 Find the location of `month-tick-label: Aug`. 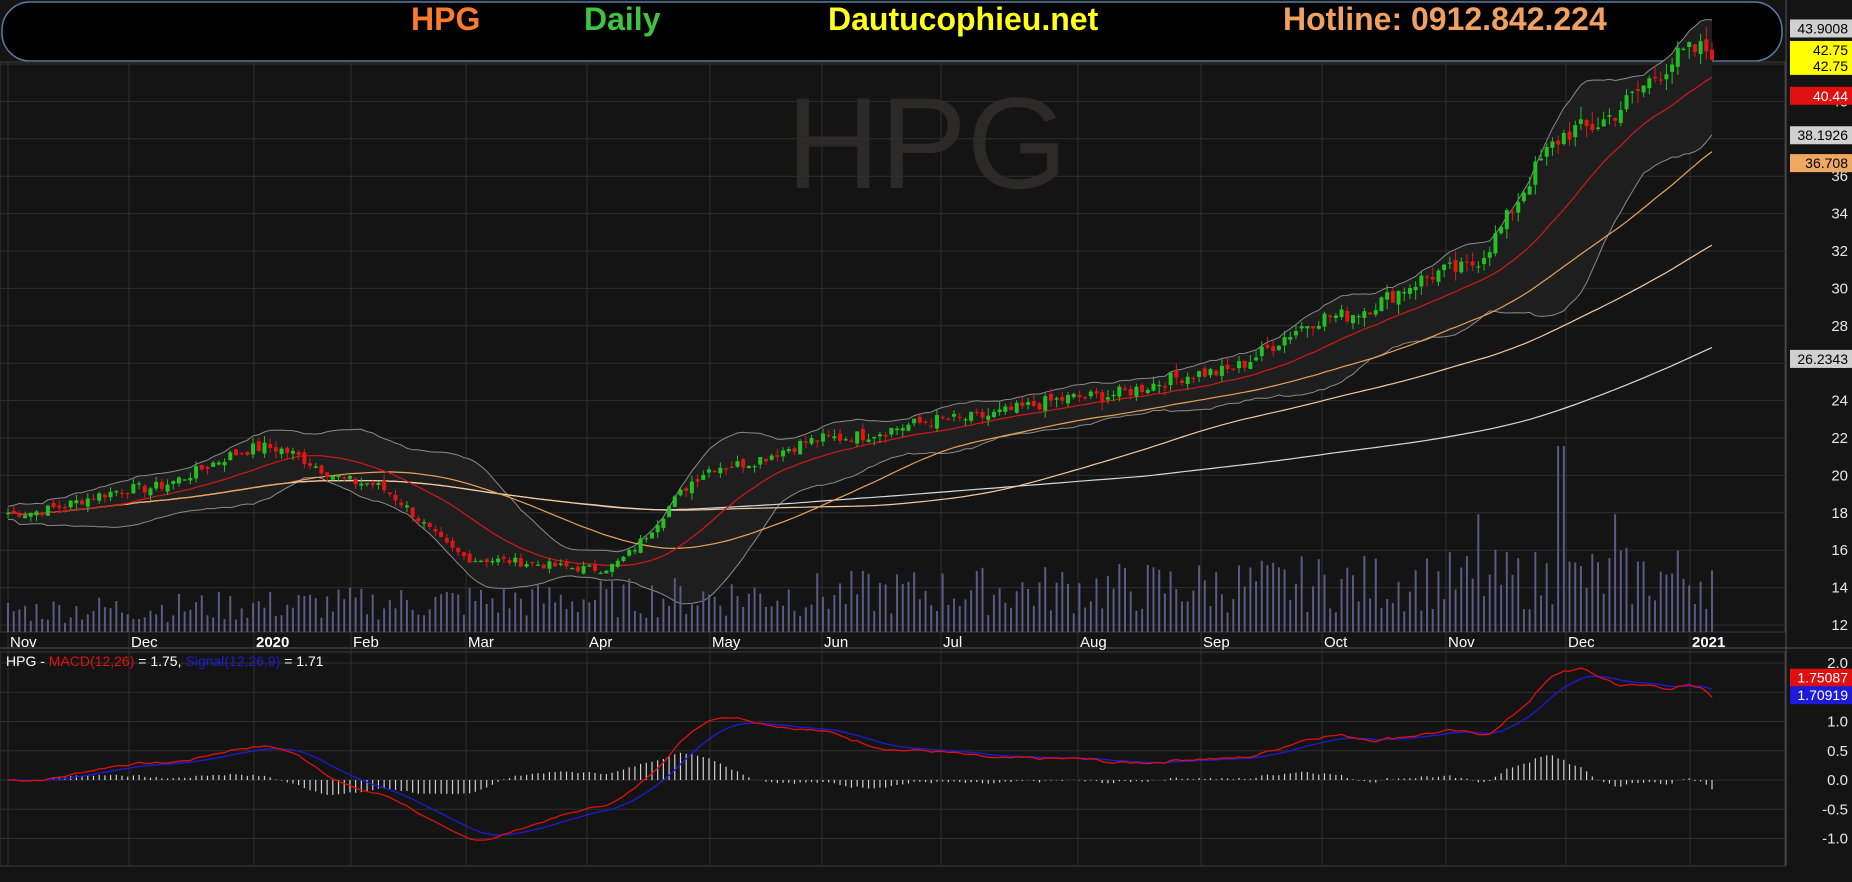

month-tick-label: Aug is located at coordinates (1093, 642).